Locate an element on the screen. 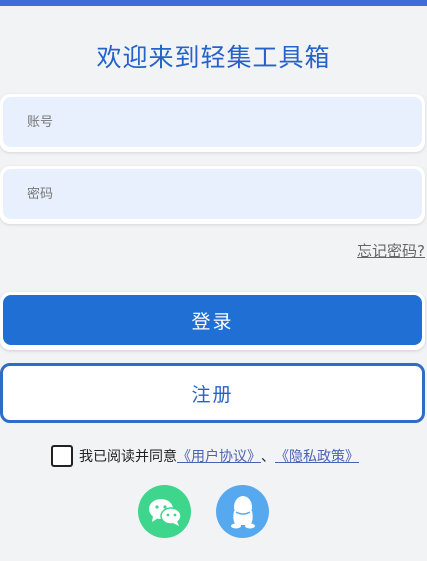 The width and height of the screenshot is (427, 561). qq-icon is located at coordinates (242, 511).